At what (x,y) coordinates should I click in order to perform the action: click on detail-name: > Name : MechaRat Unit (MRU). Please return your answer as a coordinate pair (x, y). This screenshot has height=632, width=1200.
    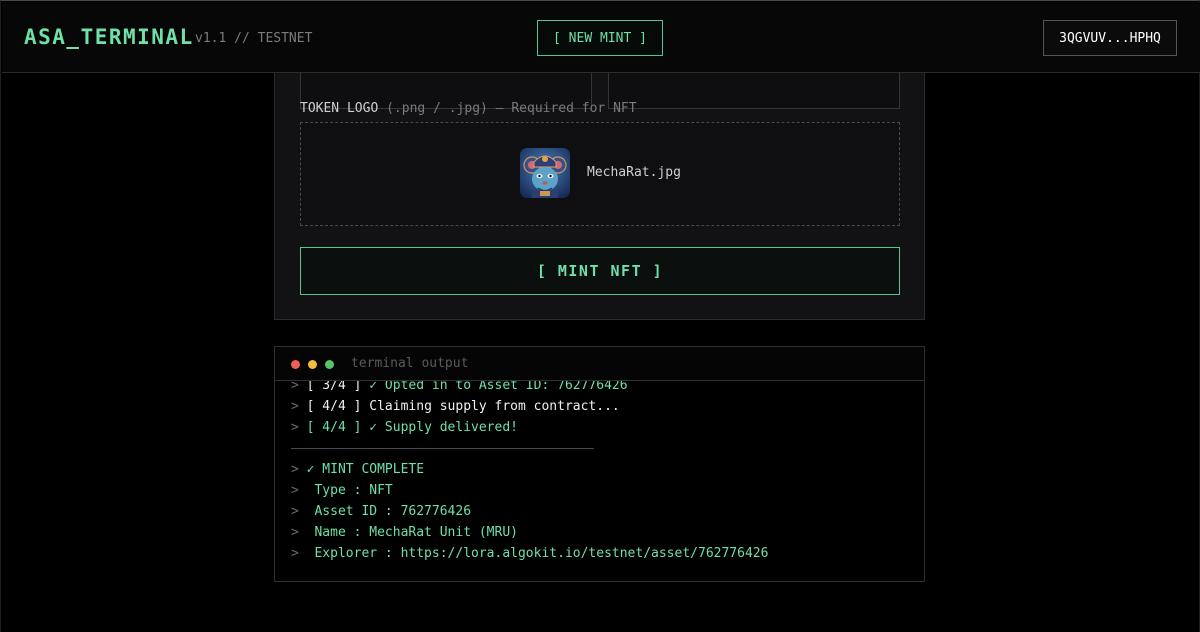
    Looking at the image, I should click on (404, 532).